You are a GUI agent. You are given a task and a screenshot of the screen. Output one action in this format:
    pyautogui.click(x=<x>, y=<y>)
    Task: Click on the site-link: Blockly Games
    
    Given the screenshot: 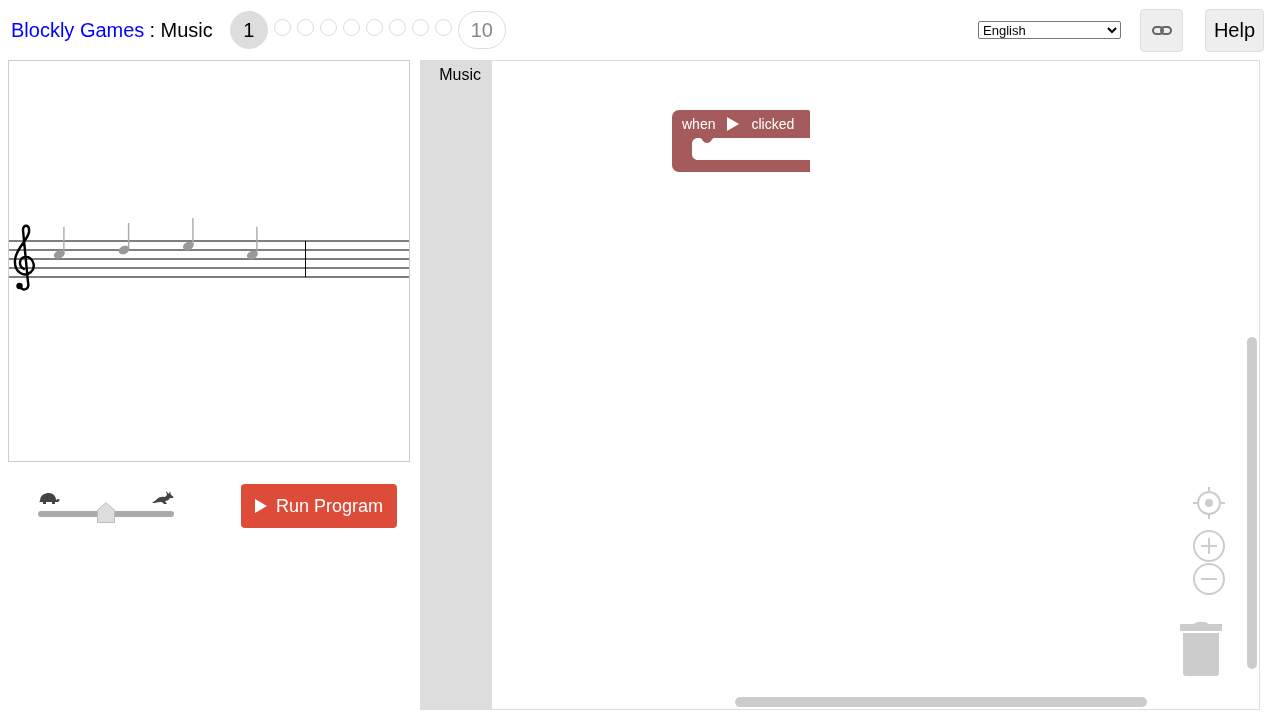 What is the action you would take?
    pyautogui.click(x=78, y=30)
    